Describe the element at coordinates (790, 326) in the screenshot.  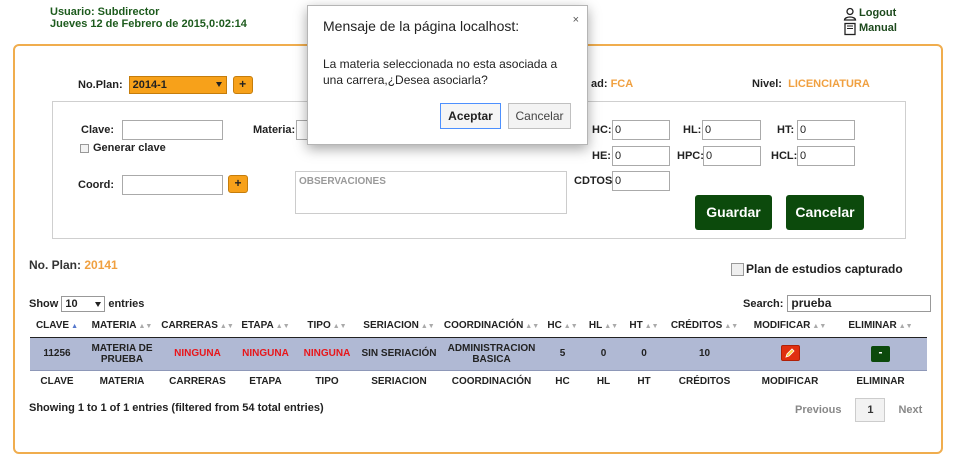
I see `column-header-modificar: MODIFICAR ▲▼` at that location.